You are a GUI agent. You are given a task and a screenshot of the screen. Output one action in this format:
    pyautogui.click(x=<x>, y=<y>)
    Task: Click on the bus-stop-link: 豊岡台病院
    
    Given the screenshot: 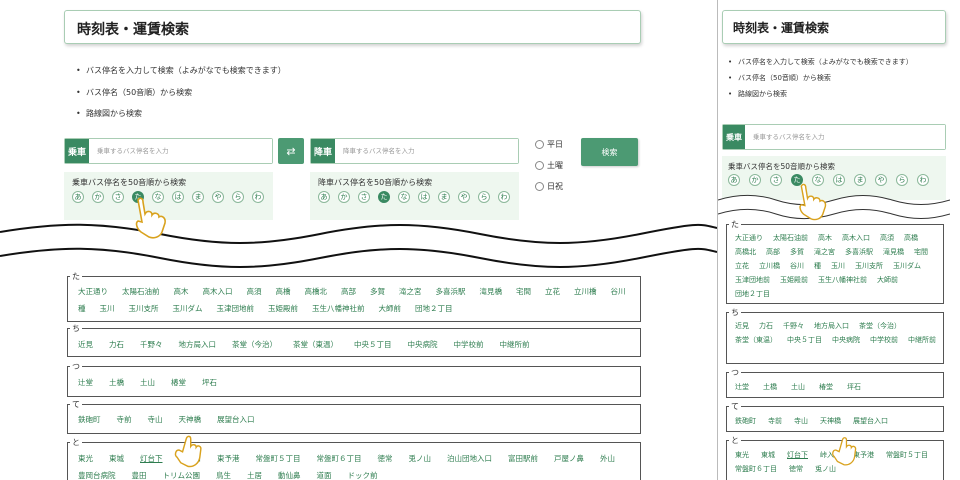 What is the action you would take?
    pyautogui.click(x=97, y=475)
    